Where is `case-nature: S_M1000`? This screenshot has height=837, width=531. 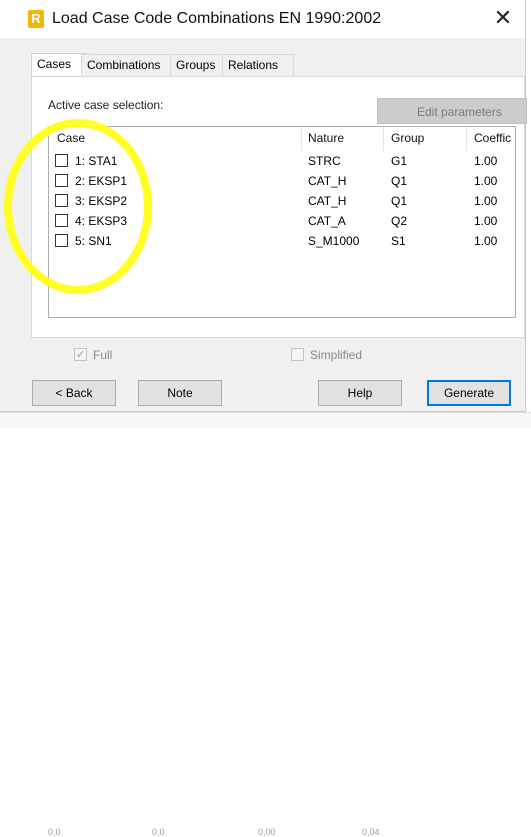 case-nature: S_M1000 is located at coordinates (334, 241).